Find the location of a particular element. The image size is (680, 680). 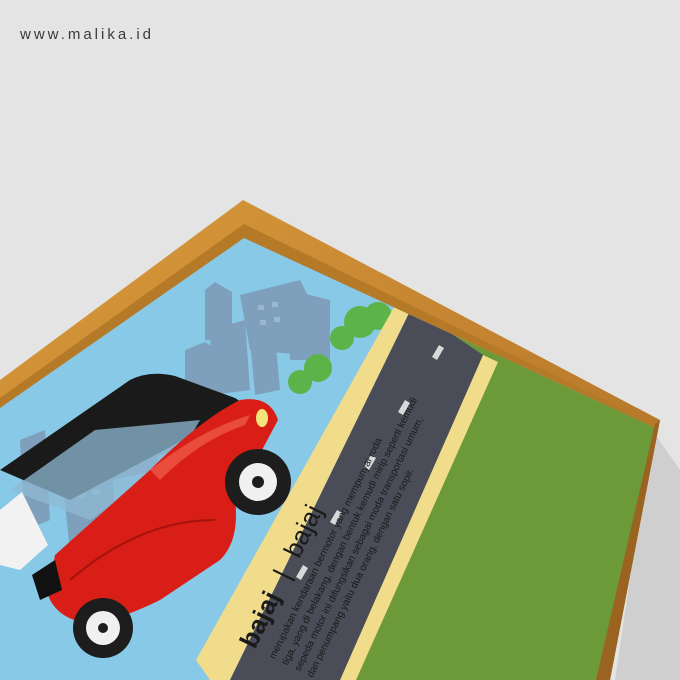

bajaj-front-wheel is located at coordinates (258, 482).